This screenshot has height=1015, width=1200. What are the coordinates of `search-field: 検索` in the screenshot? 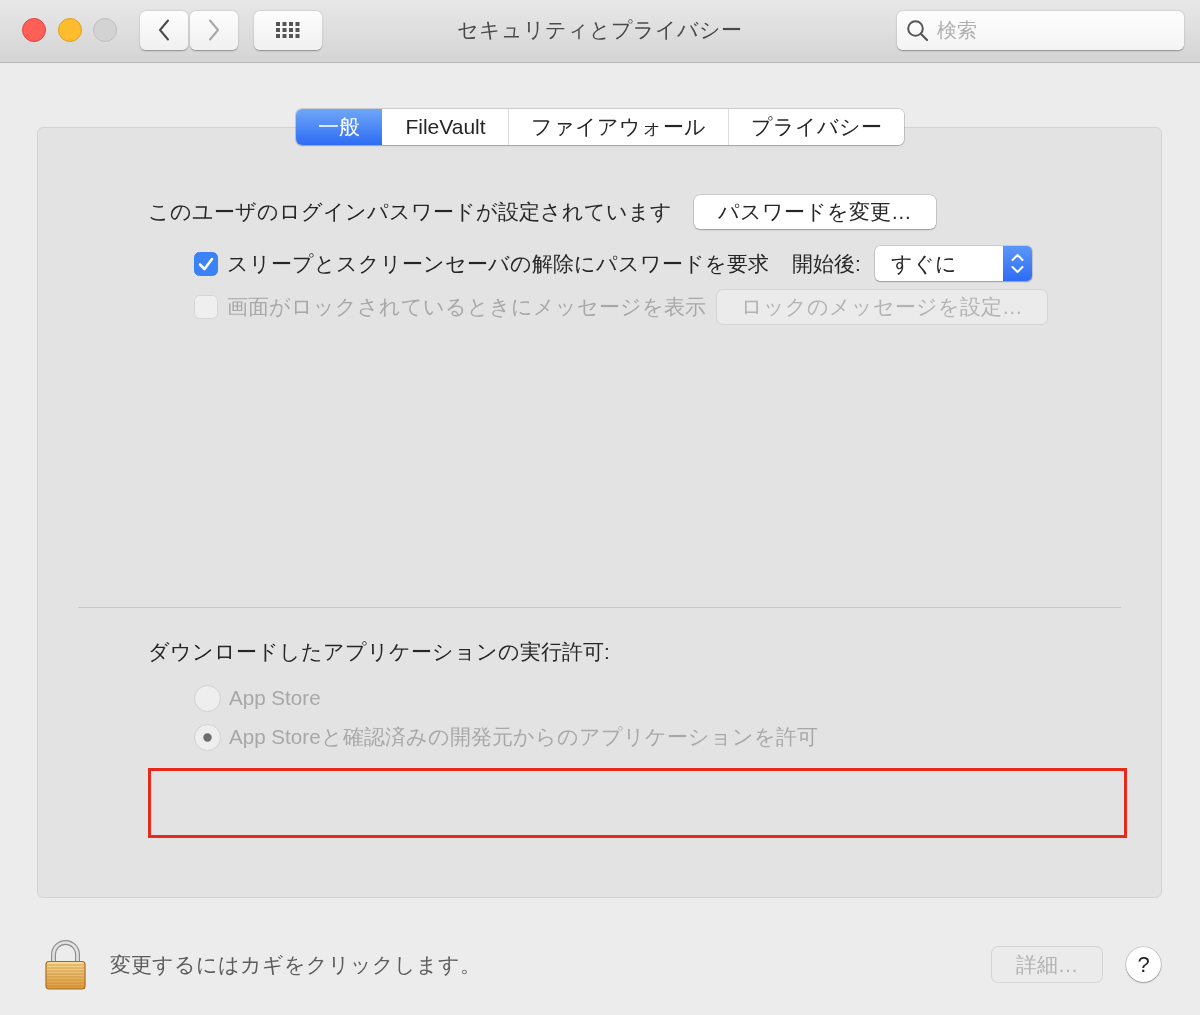 It's located at (1040, 30).